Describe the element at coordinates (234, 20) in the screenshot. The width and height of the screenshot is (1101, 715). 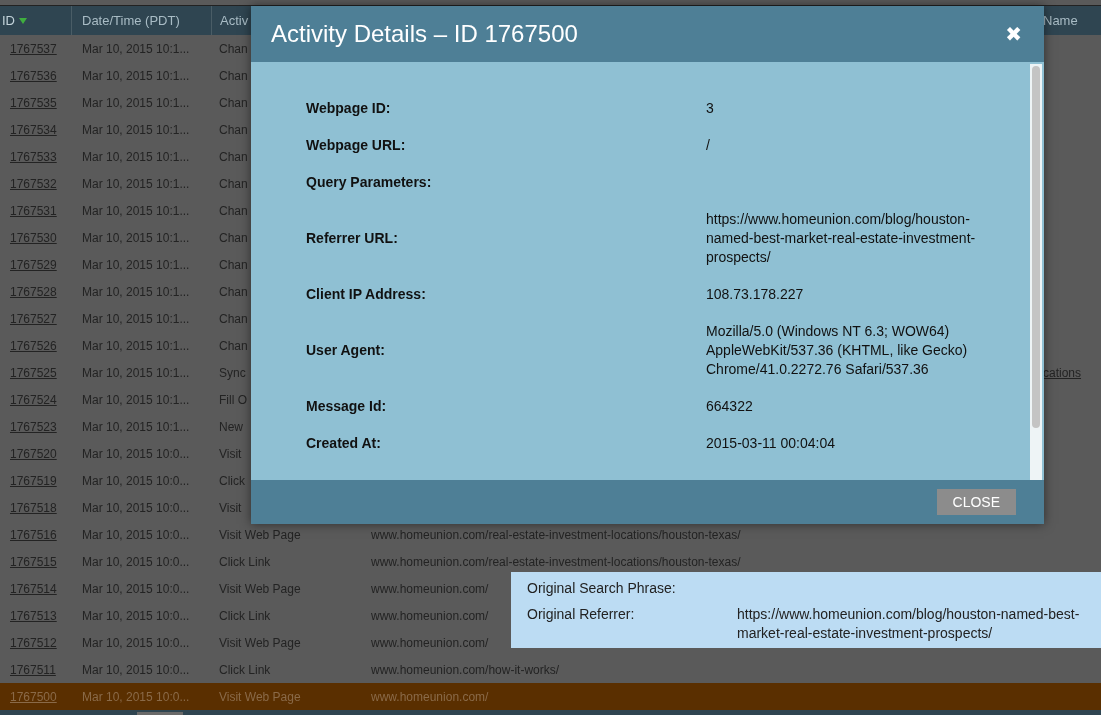
I see `column-header: Activ` at that location.